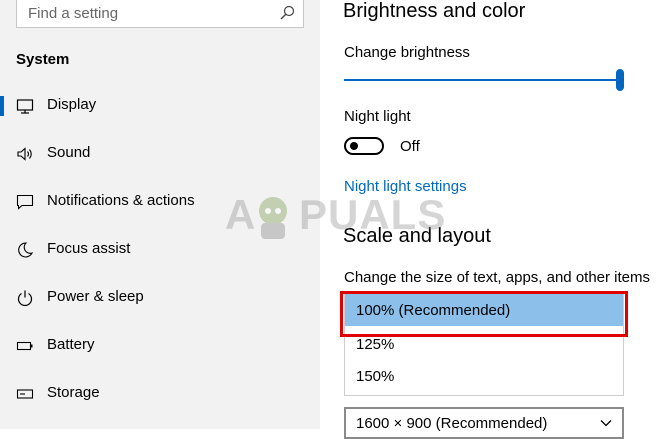  Describe the element at coordinates (24, 154) in the screenshot. I see `speaker-icon` at that location.